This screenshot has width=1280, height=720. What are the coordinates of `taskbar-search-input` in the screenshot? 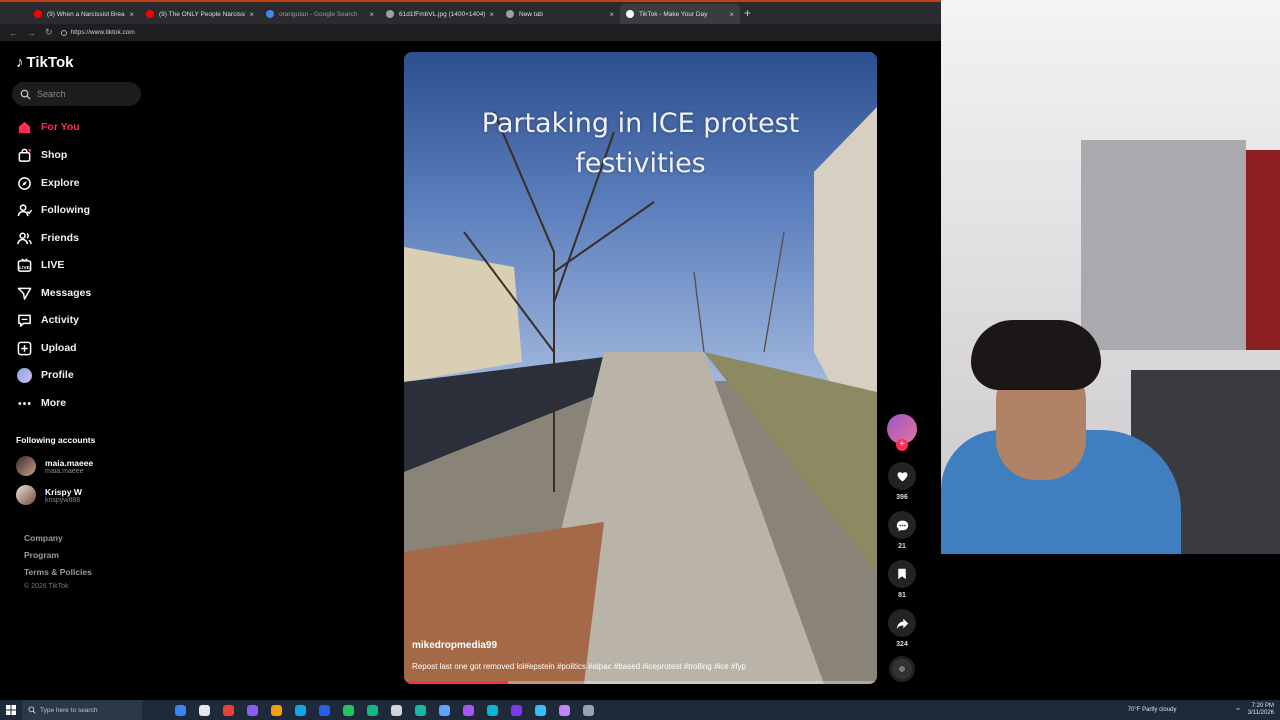 It's located at (85, 710).